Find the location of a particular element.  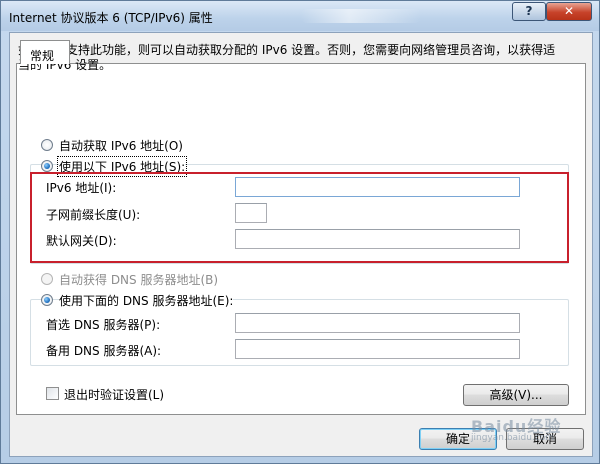

title-bar-glare is located at coordinates (361, 16).